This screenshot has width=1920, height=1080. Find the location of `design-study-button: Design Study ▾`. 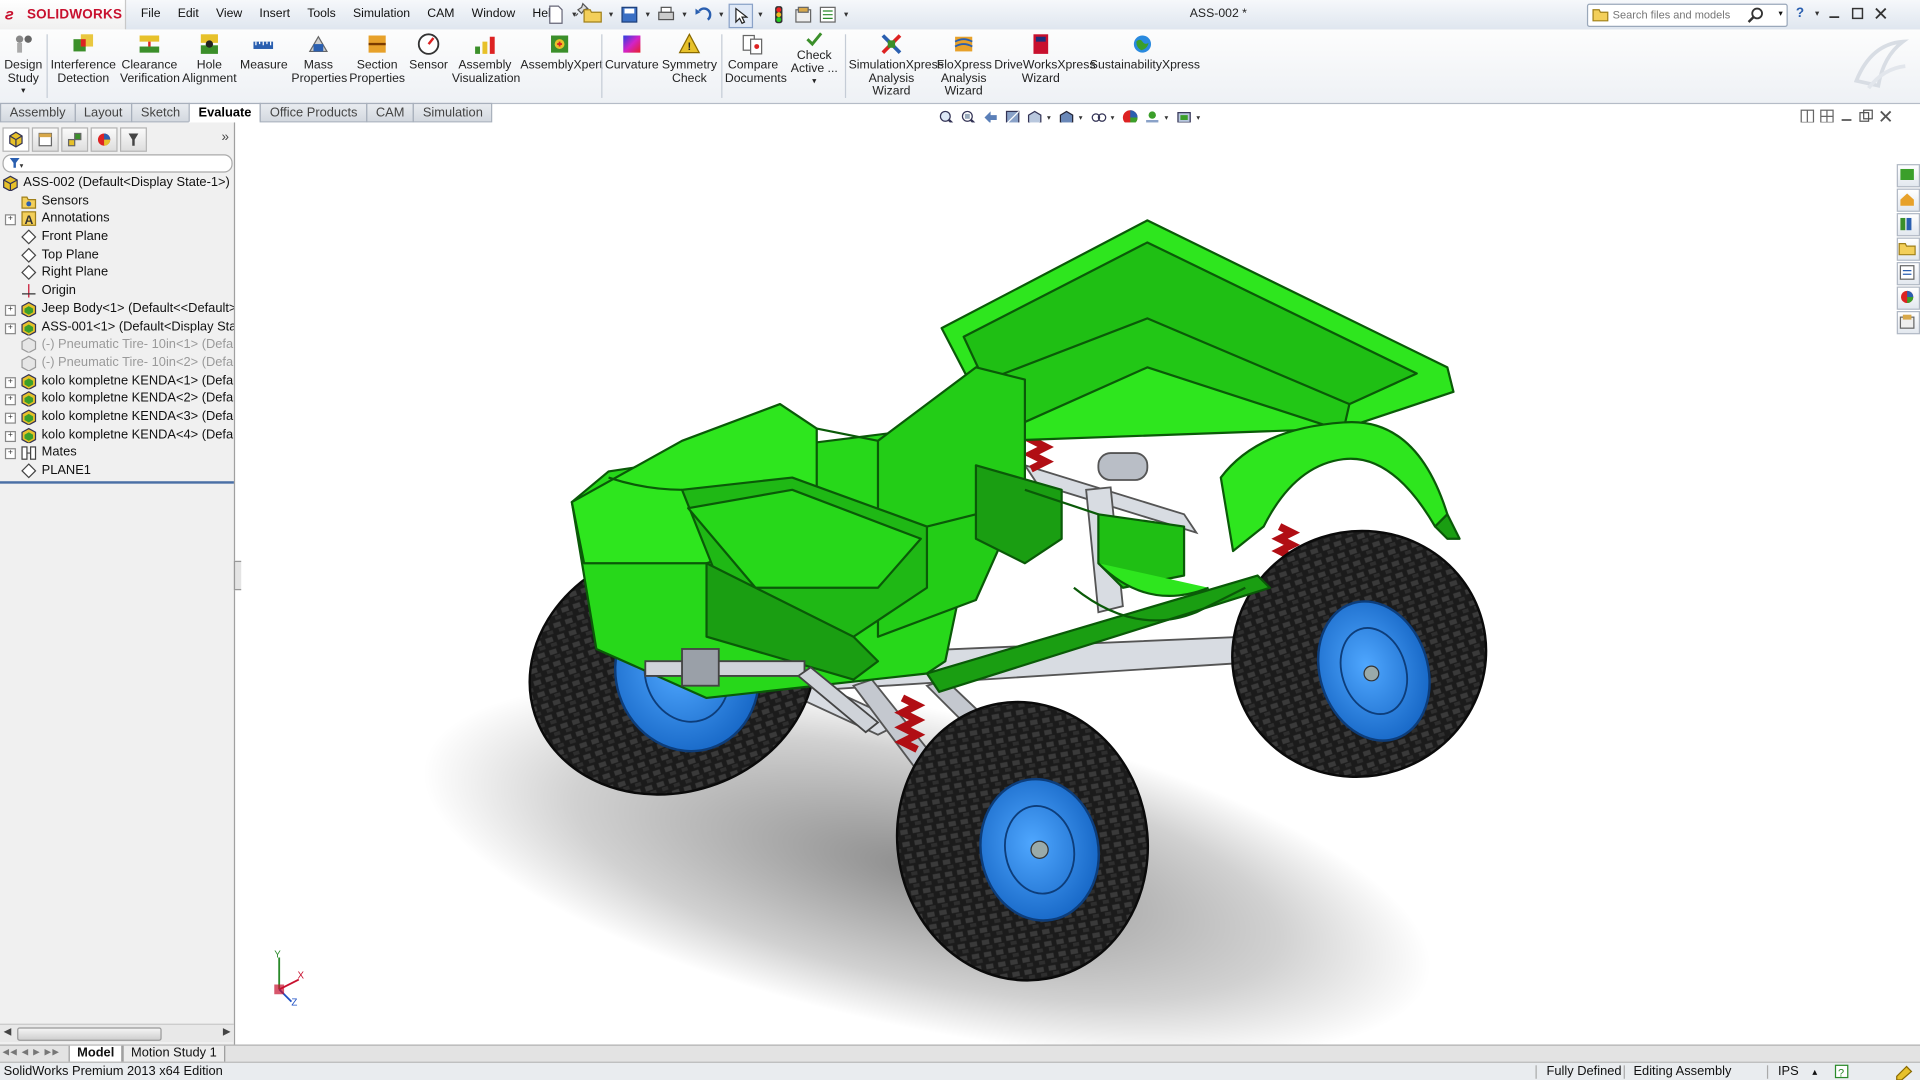

design-study-button: Design Study ▾ is located at coordinates (23, 65).